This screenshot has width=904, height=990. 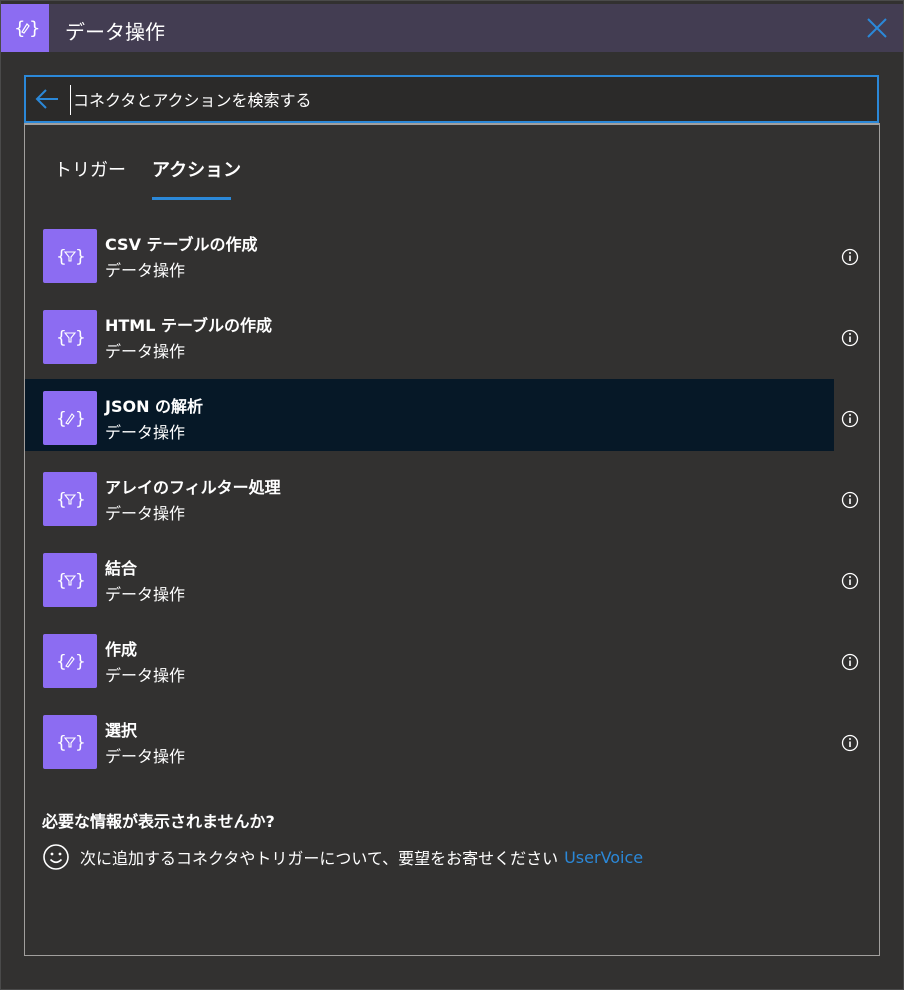 I want to click on uservoice-link: UserVoice, so click(x=603, y=857).